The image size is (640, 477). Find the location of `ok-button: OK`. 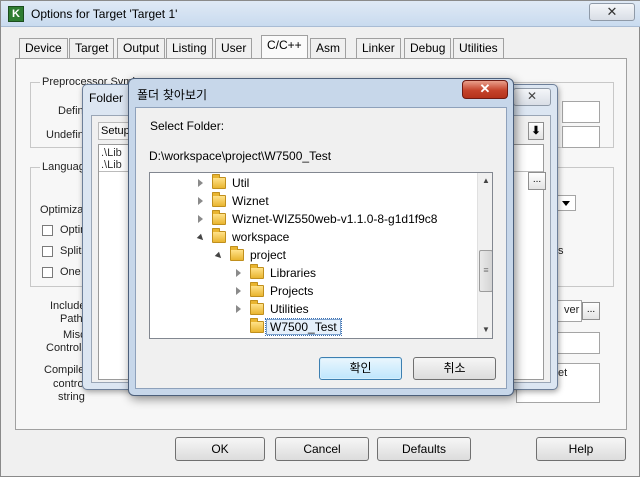

ok-button: OK is located at coordinates (220, 449).